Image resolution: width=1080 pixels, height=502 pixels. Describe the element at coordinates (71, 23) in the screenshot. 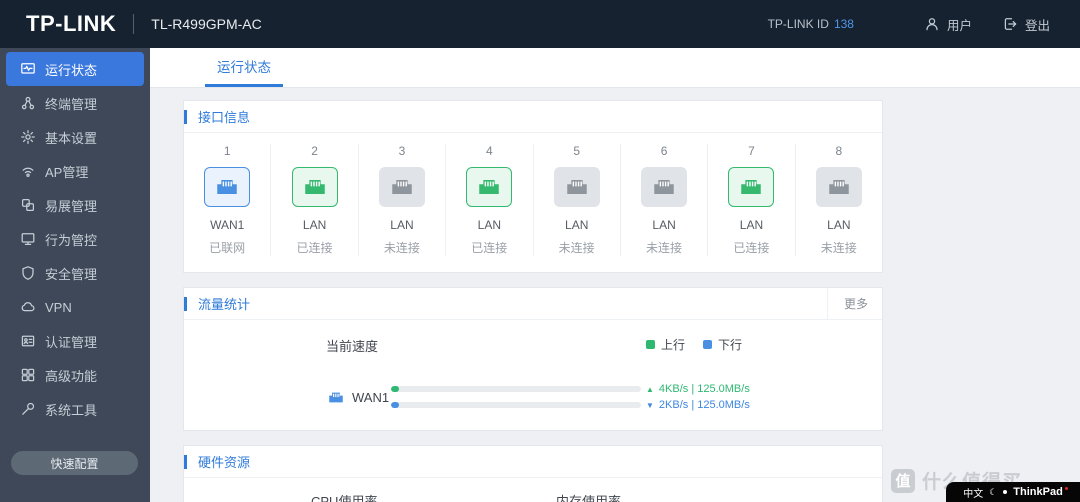

I see `tplink-logo: TP-LINK` at that location.